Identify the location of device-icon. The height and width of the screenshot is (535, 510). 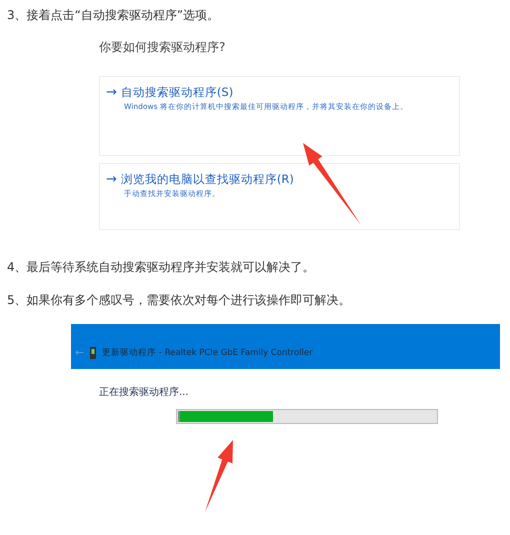
(93, 353).